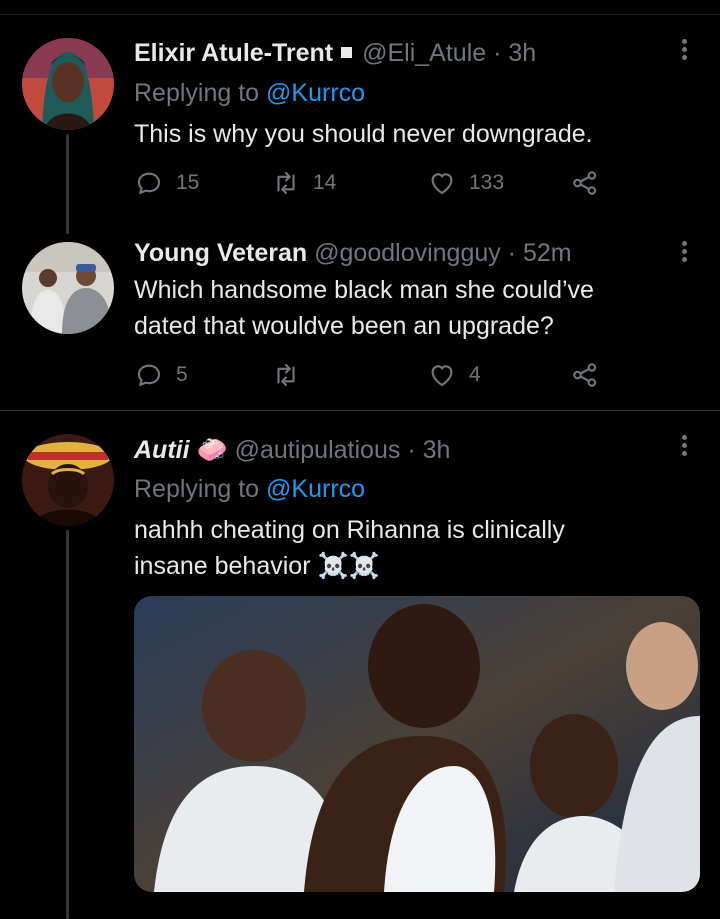 This screenshot has height=919, width=720. Describe the element at coordinates (318, 450) in the screenshot. I see `user-handle: @autipulatious` at that location.